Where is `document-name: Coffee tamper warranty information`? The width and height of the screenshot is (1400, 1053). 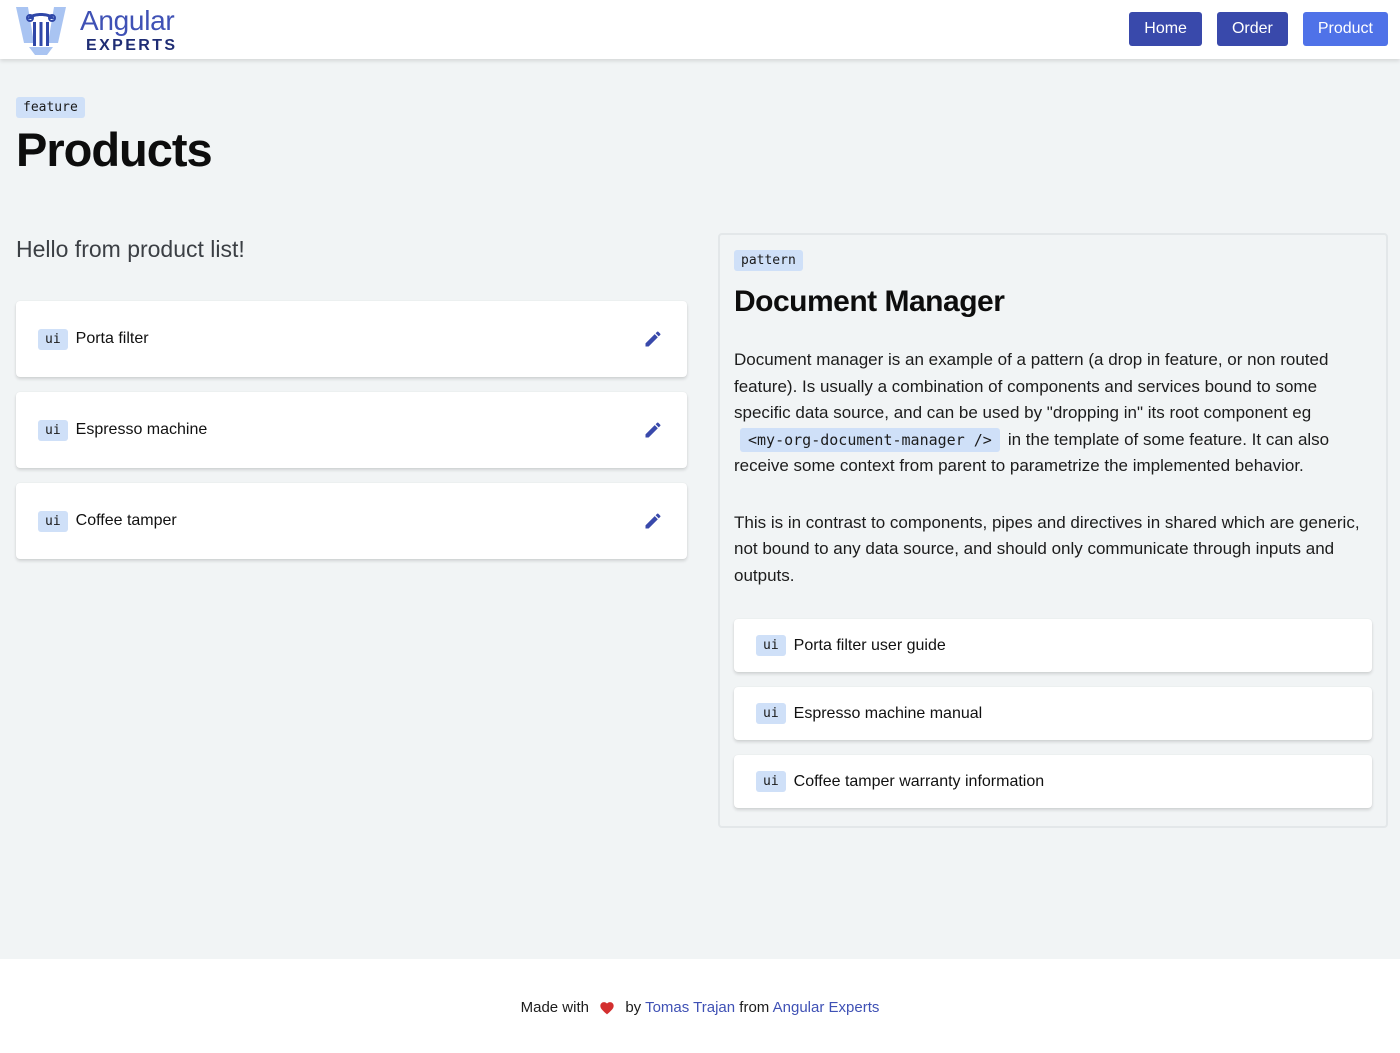 document-name: Coffee tamper warranty information is located at coordinates (919, 781).